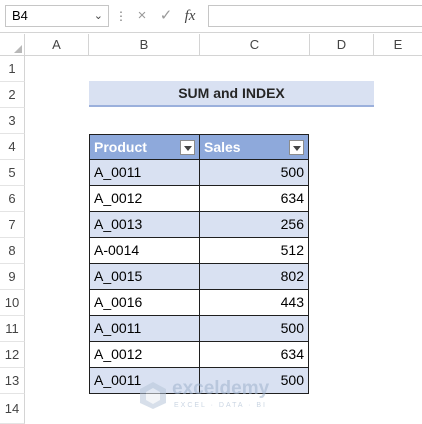 The width and height of the screenshot is (422, 424). What do you see at coordinates (144, 302) in the screenshot?
I see `table-cell-product: A_0016` at bounding box center [144, 302].